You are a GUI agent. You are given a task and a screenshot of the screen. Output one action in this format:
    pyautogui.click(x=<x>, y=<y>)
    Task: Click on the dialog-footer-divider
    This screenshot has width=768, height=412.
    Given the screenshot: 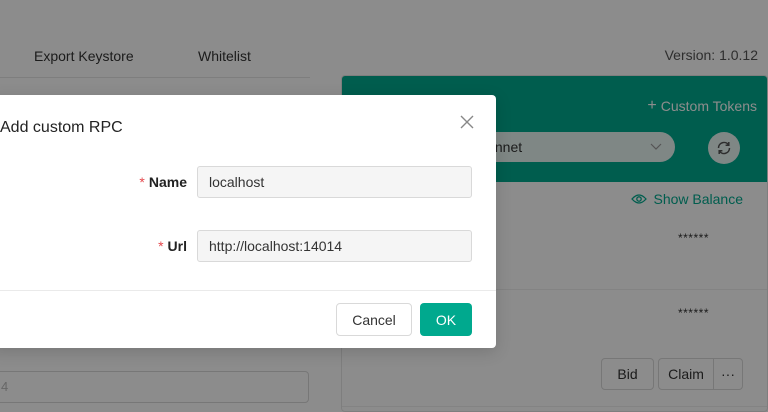 What is the action you would take?
    pyautogui.click(x=248, y=290)
    